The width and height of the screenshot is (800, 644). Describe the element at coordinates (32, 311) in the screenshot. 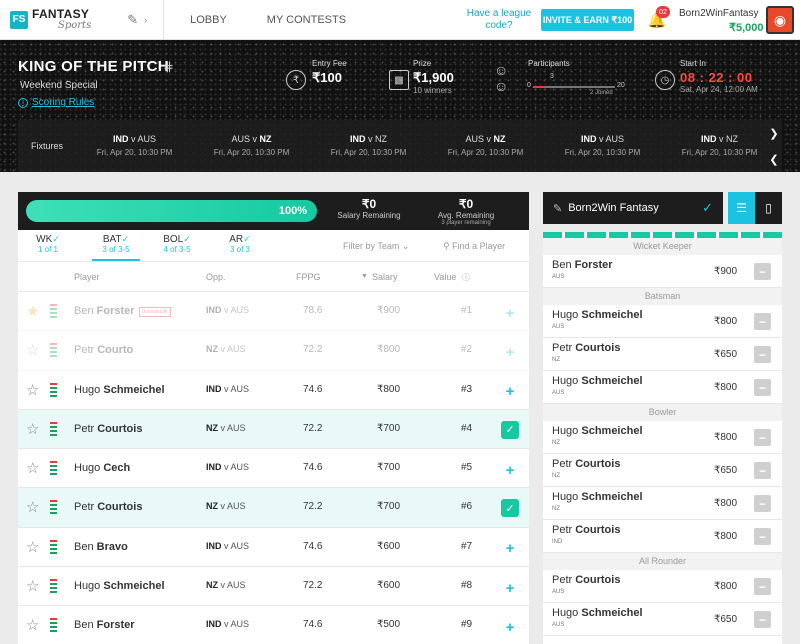

I see `star-icon: ★` at that location.